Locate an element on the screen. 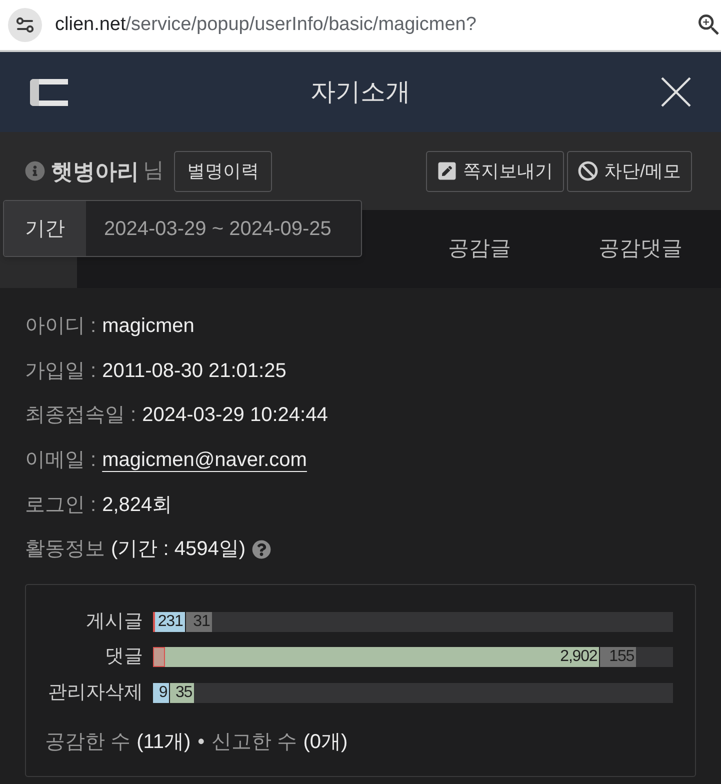 The height and width of the screenshot is (784, 721). nickname: 햇병아리 is located at coordinates (95, 172).